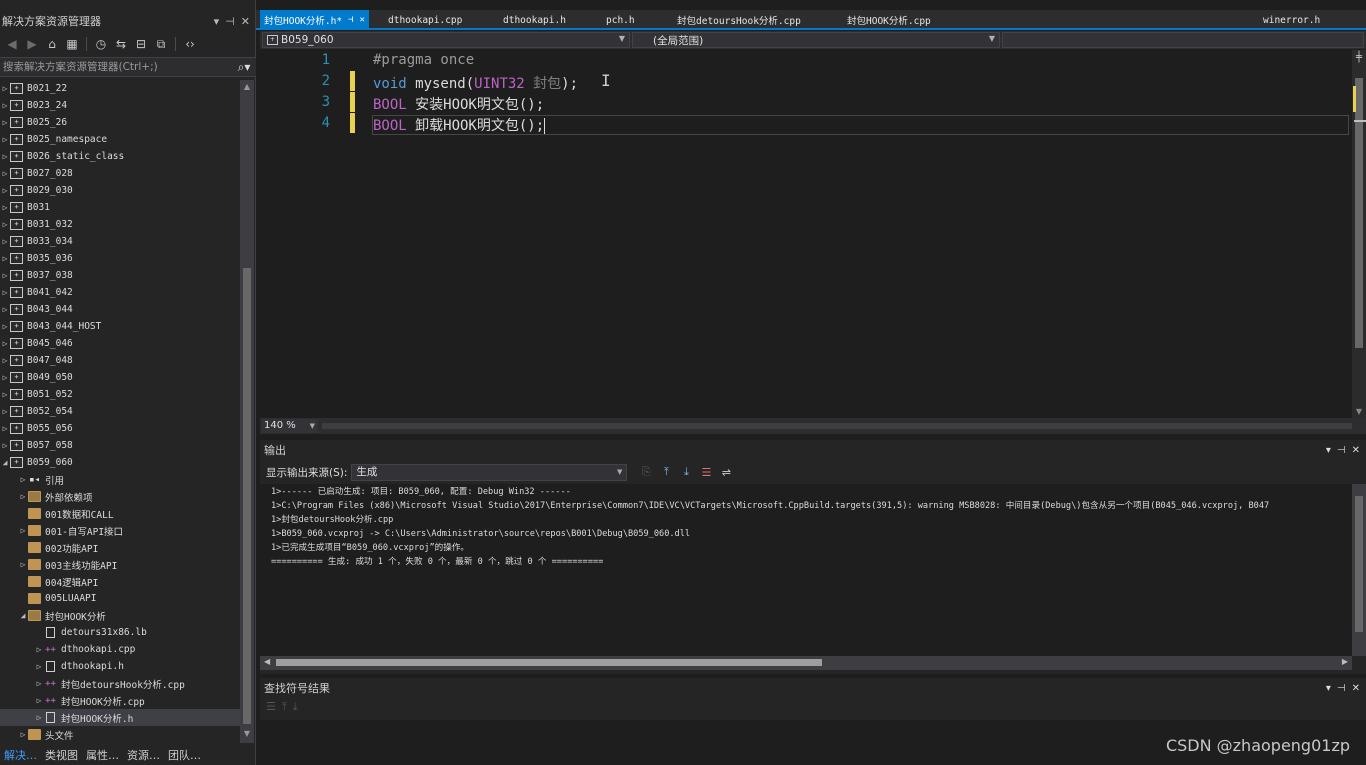  What do you see at coordinates (446, 40) in the screenshot?
I see `project-dropdown: + B059_060 ▼` at bounding box center [446, 40].